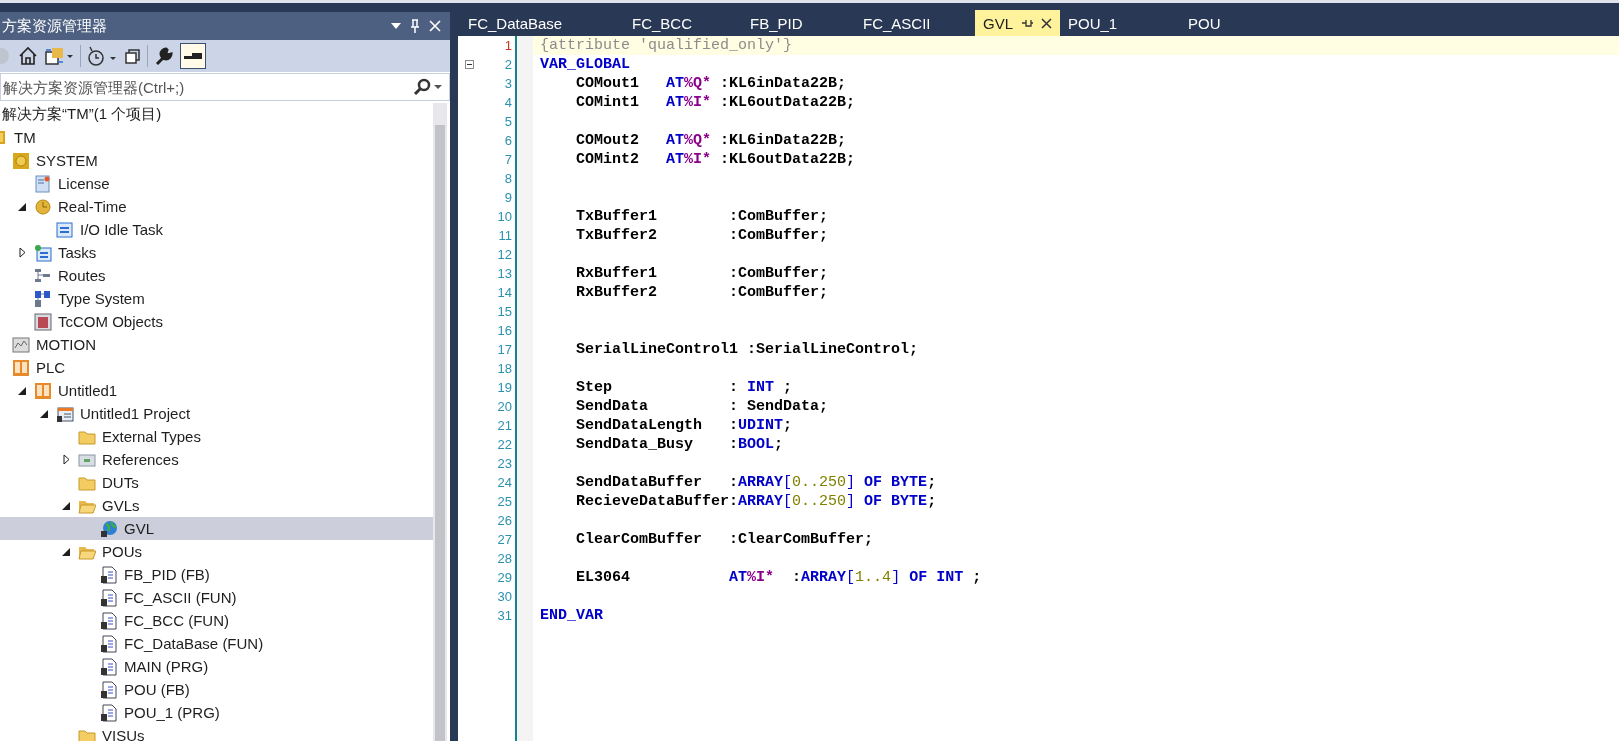 The width and height of the screenshot is (1619, 741). I want to click on gear-icon, so click(21, 160).